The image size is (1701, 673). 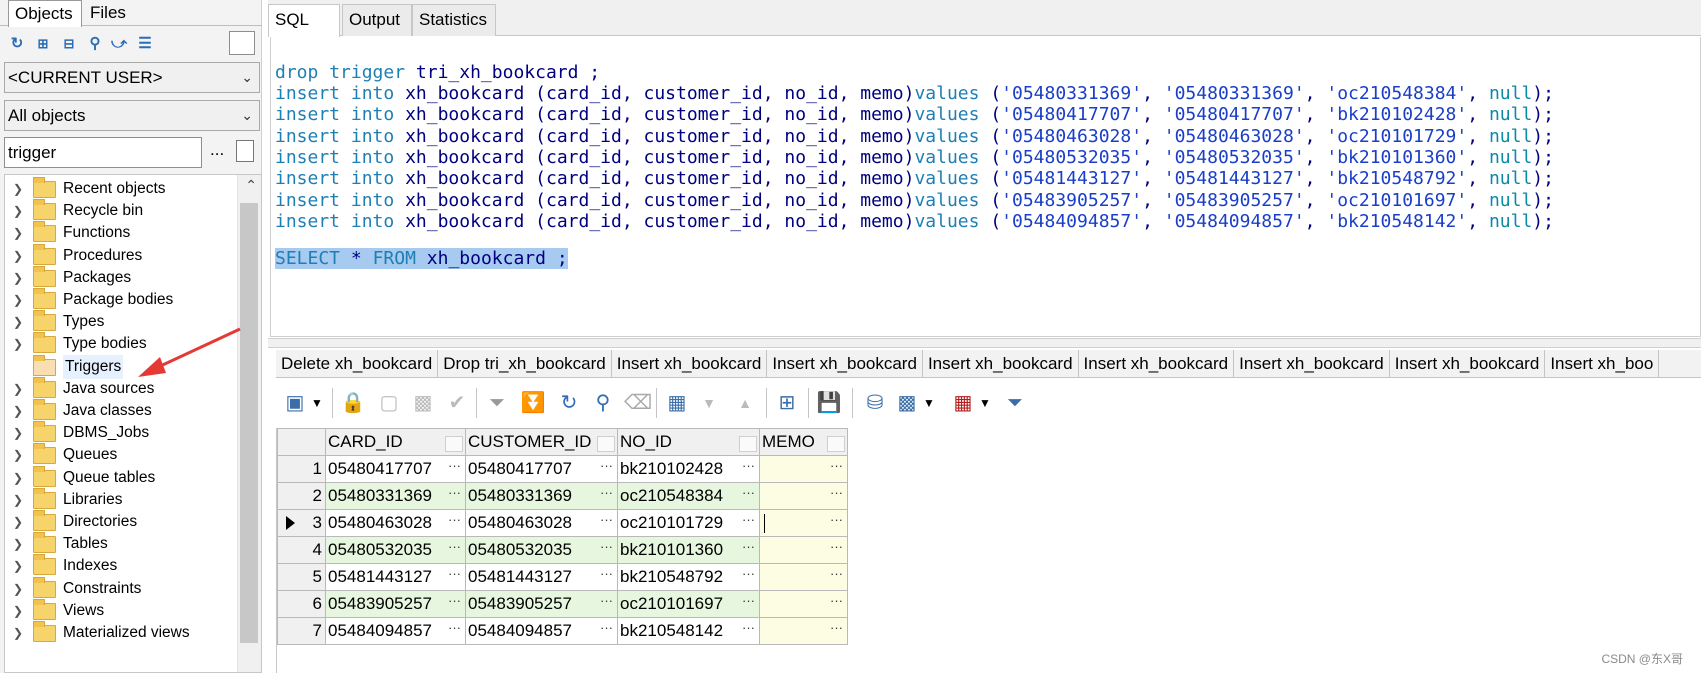 I want to click on pane-splitter, so click(x=984, y=343).